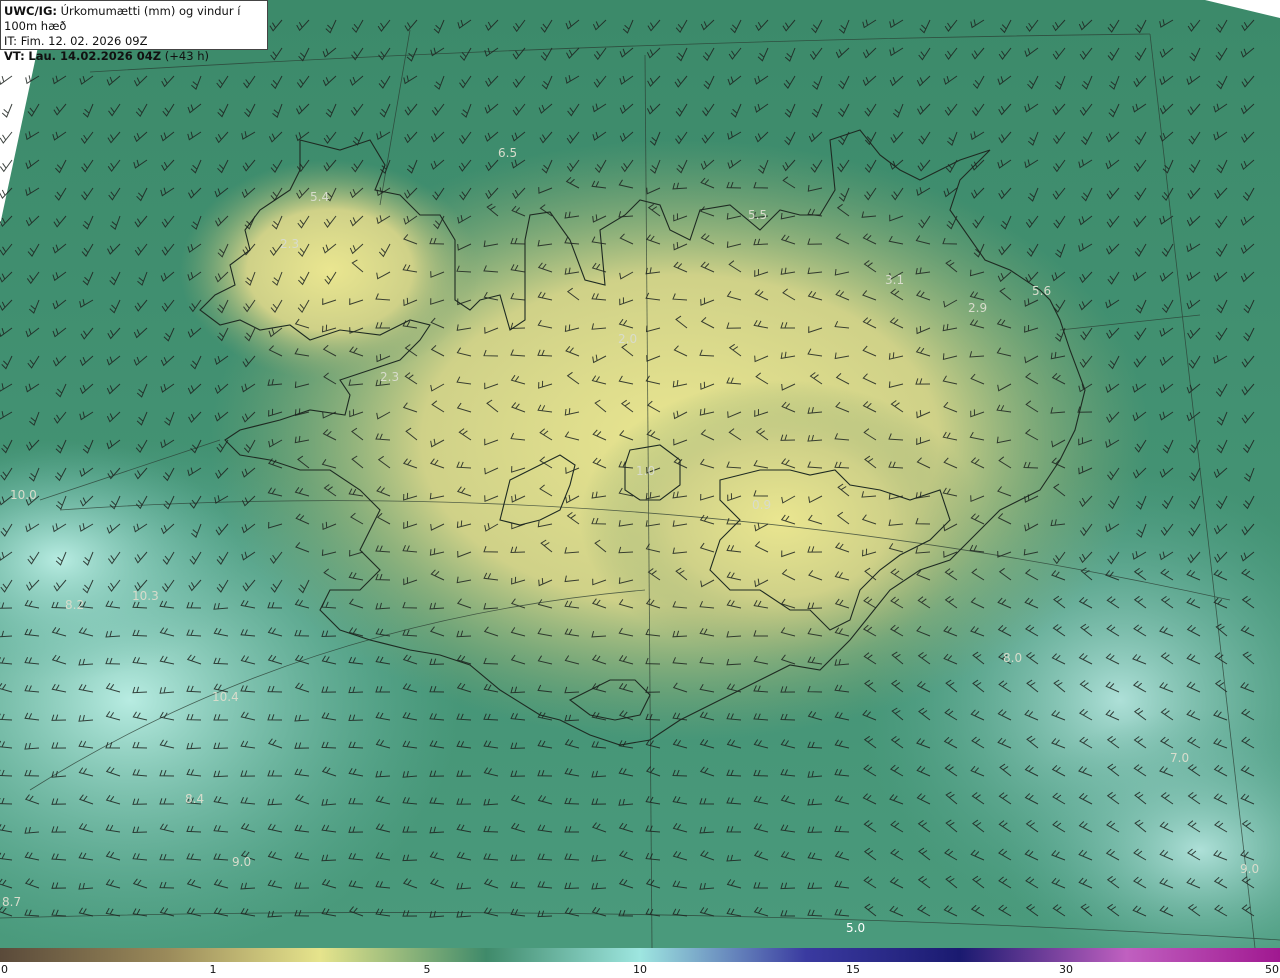 The height and width of the screenshot is (978, 1280). I want to click on colorbar: 0 1 5 10 15 30 50, so click(640, 963).